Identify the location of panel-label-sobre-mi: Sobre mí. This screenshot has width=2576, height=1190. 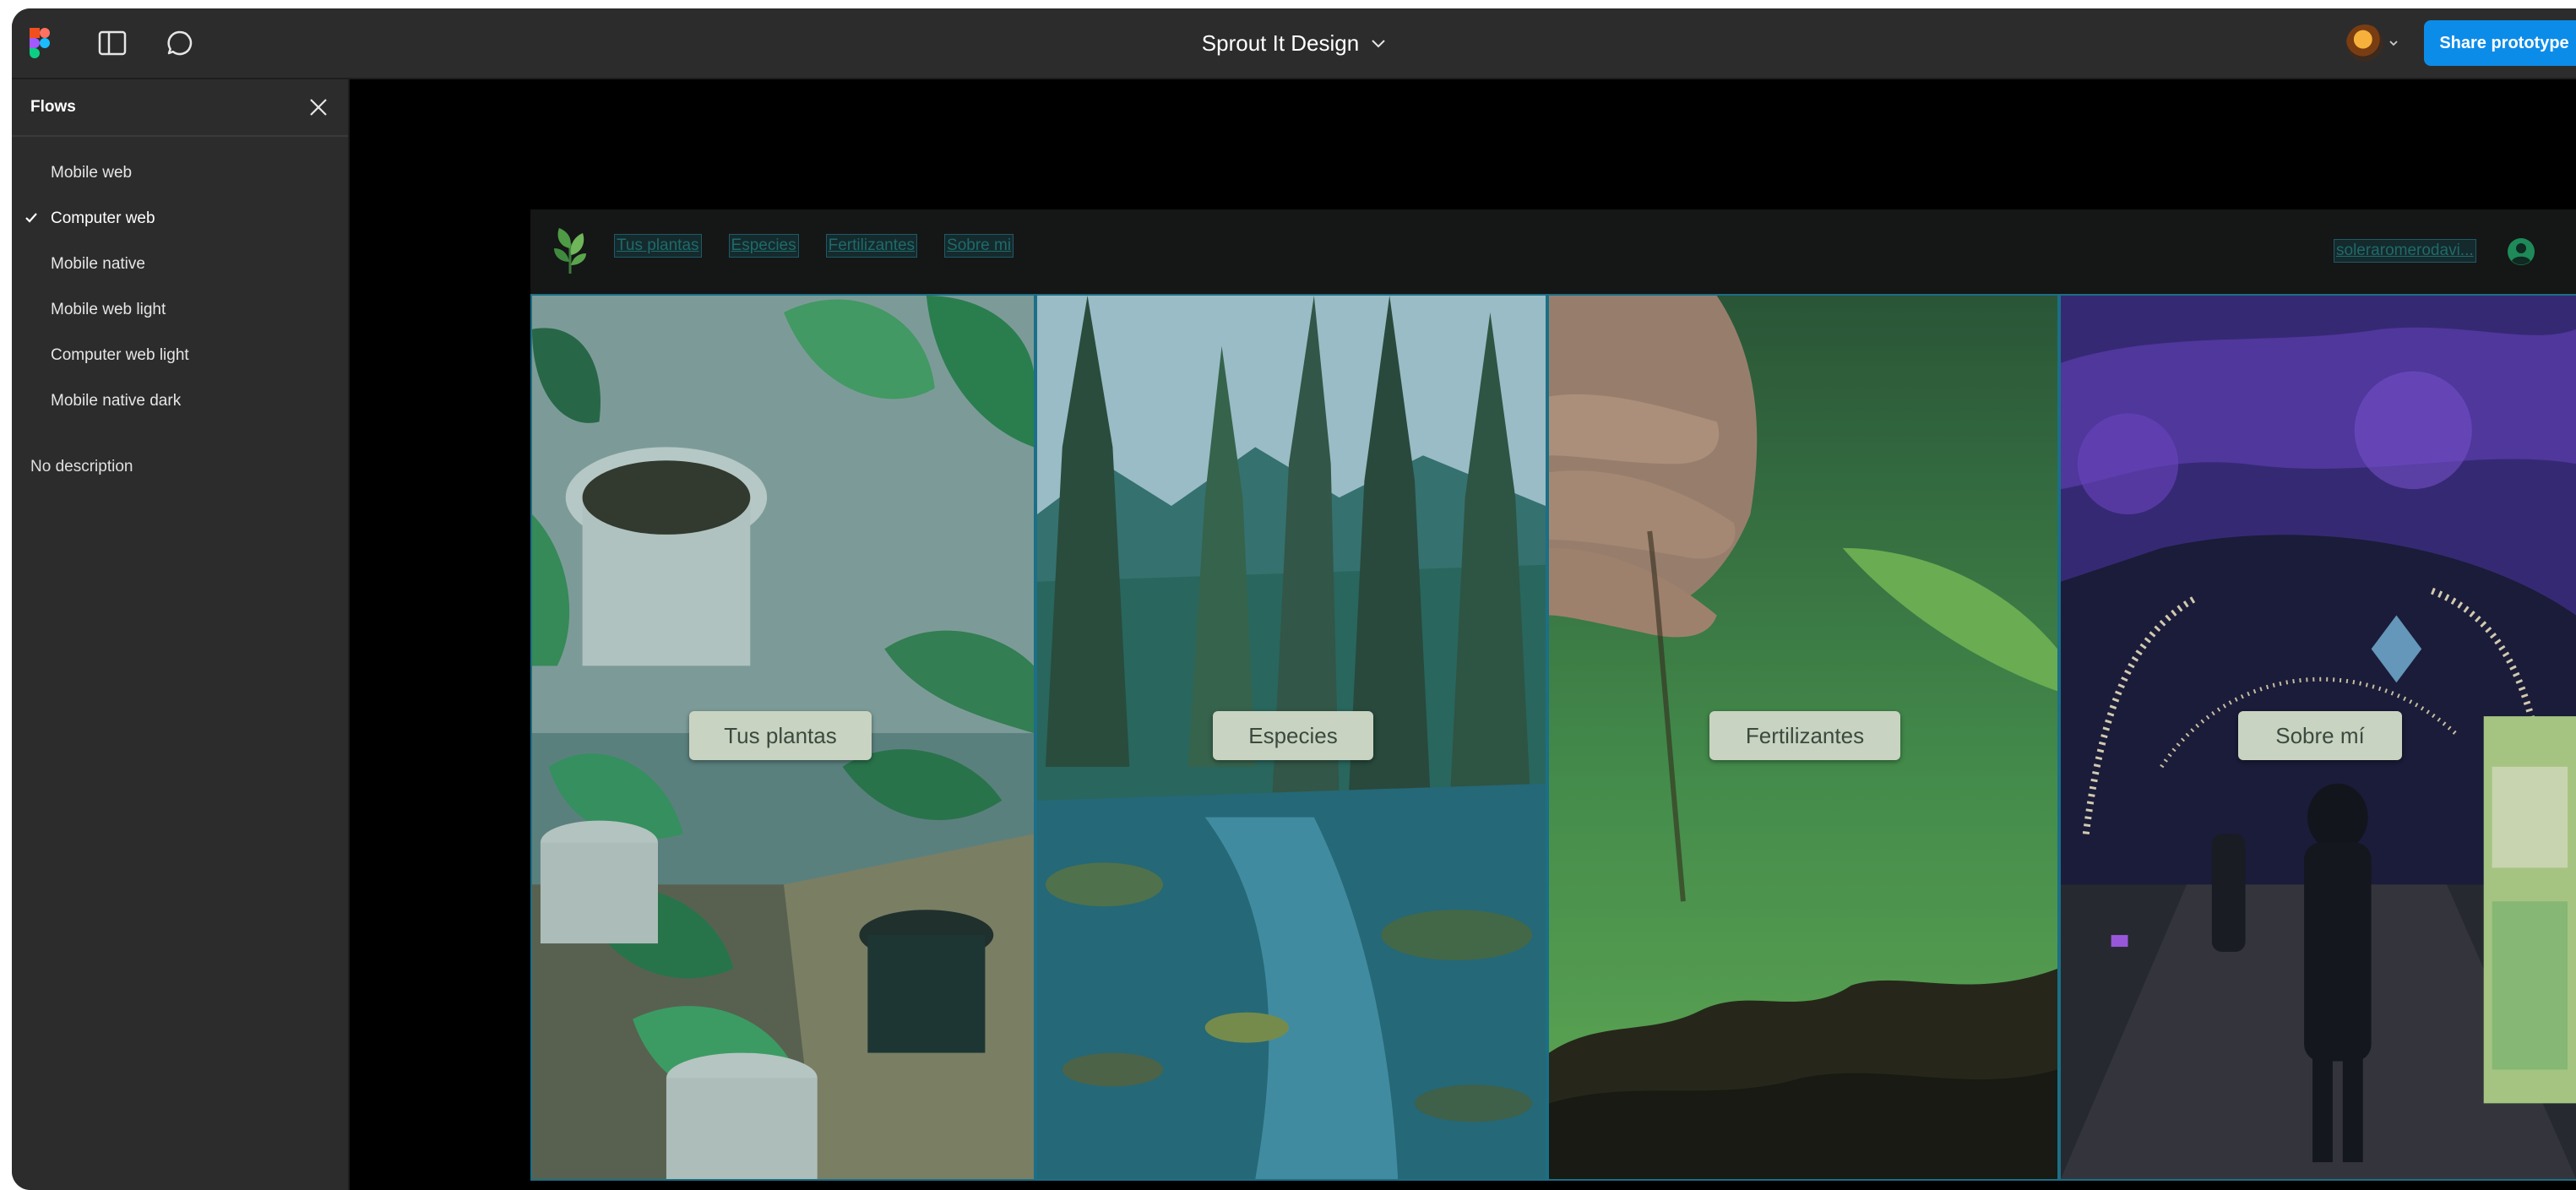
(2320, 736).